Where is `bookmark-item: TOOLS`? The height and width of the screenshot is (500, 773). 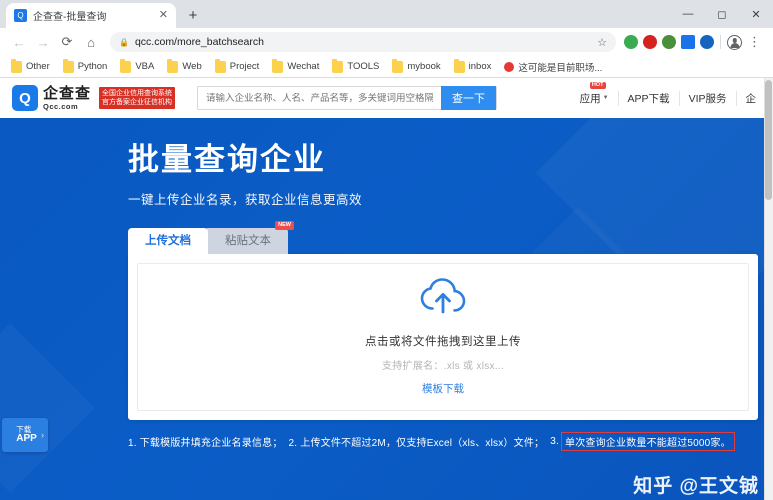 bookmark-item: TOOLS is located at coordinates (355, 66).